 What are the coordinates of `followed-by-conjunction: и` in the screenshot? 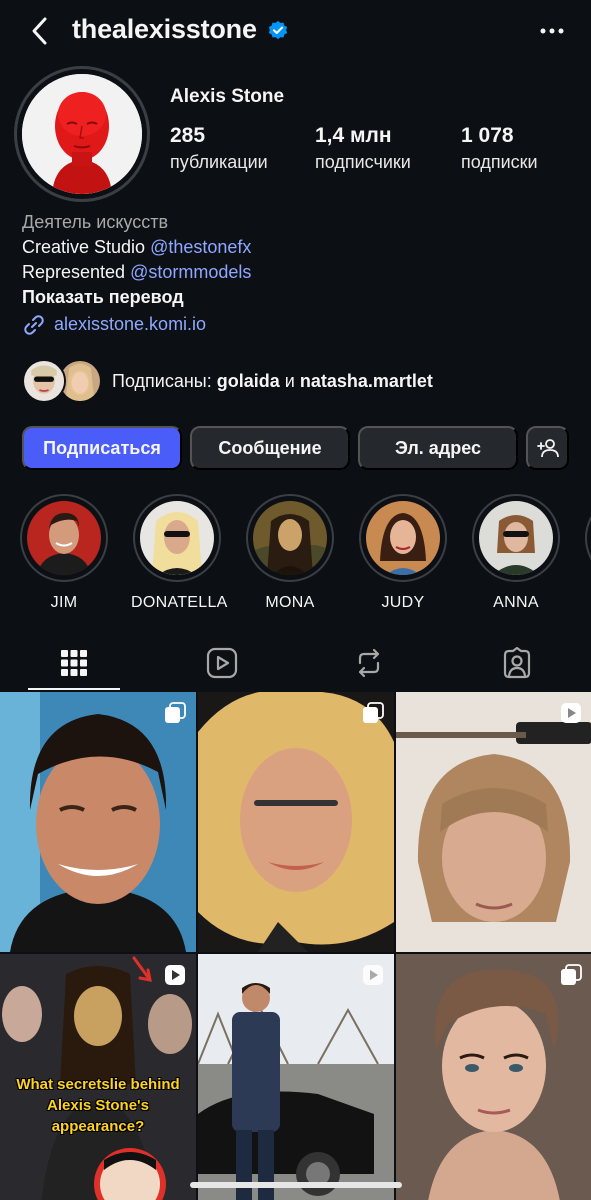 It's located at (289, 380).